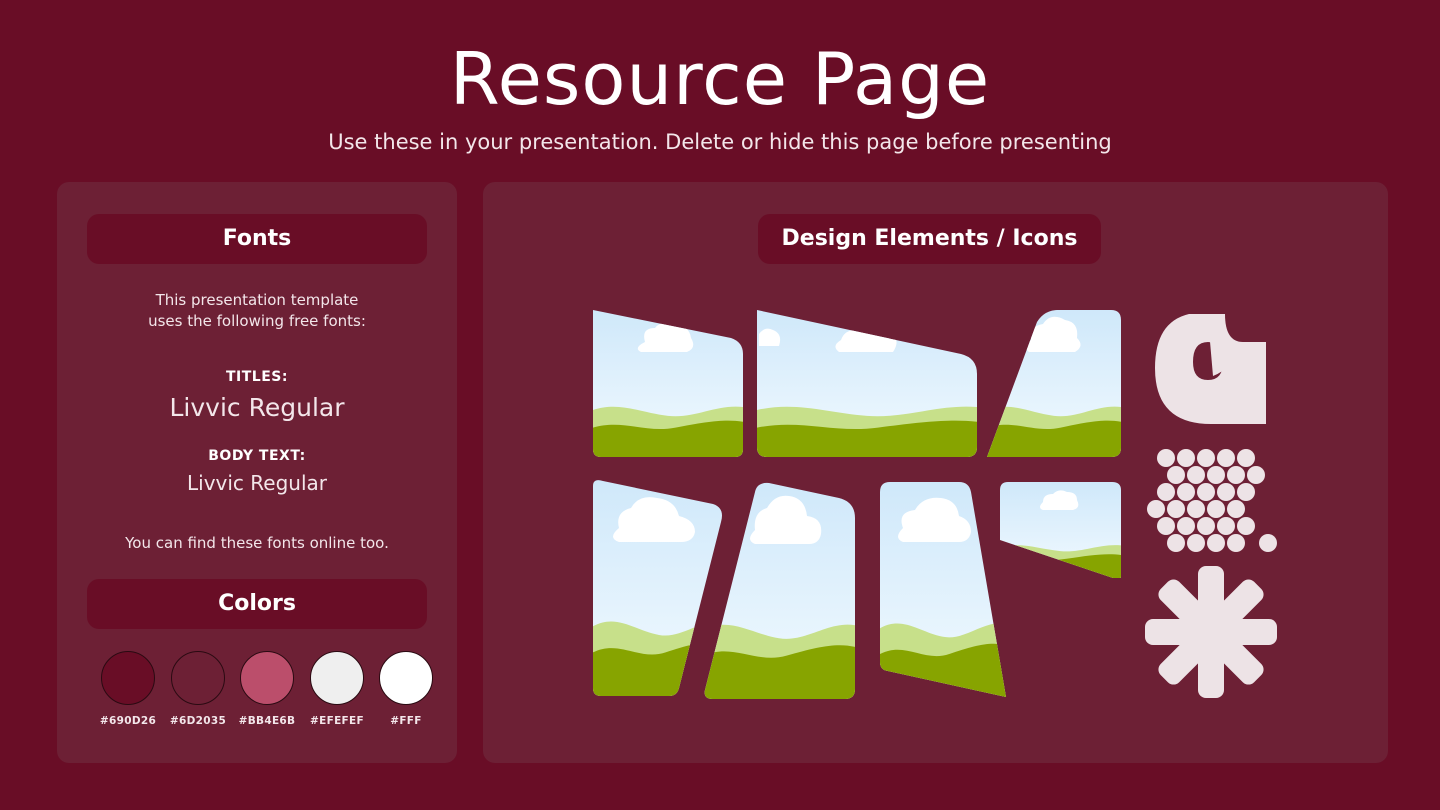  What do you see at coordinates (257, 239) in the screenshot?
I see `fonts-heading: Fonts` at bounding box center [257, 239].